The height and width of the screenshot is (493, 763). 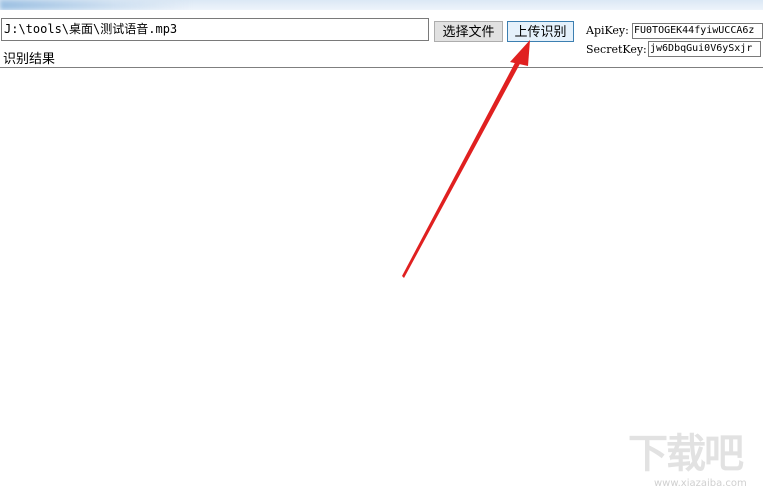 I want to click on secret-key-label: SecretKey:, so click(x=616, y=49).